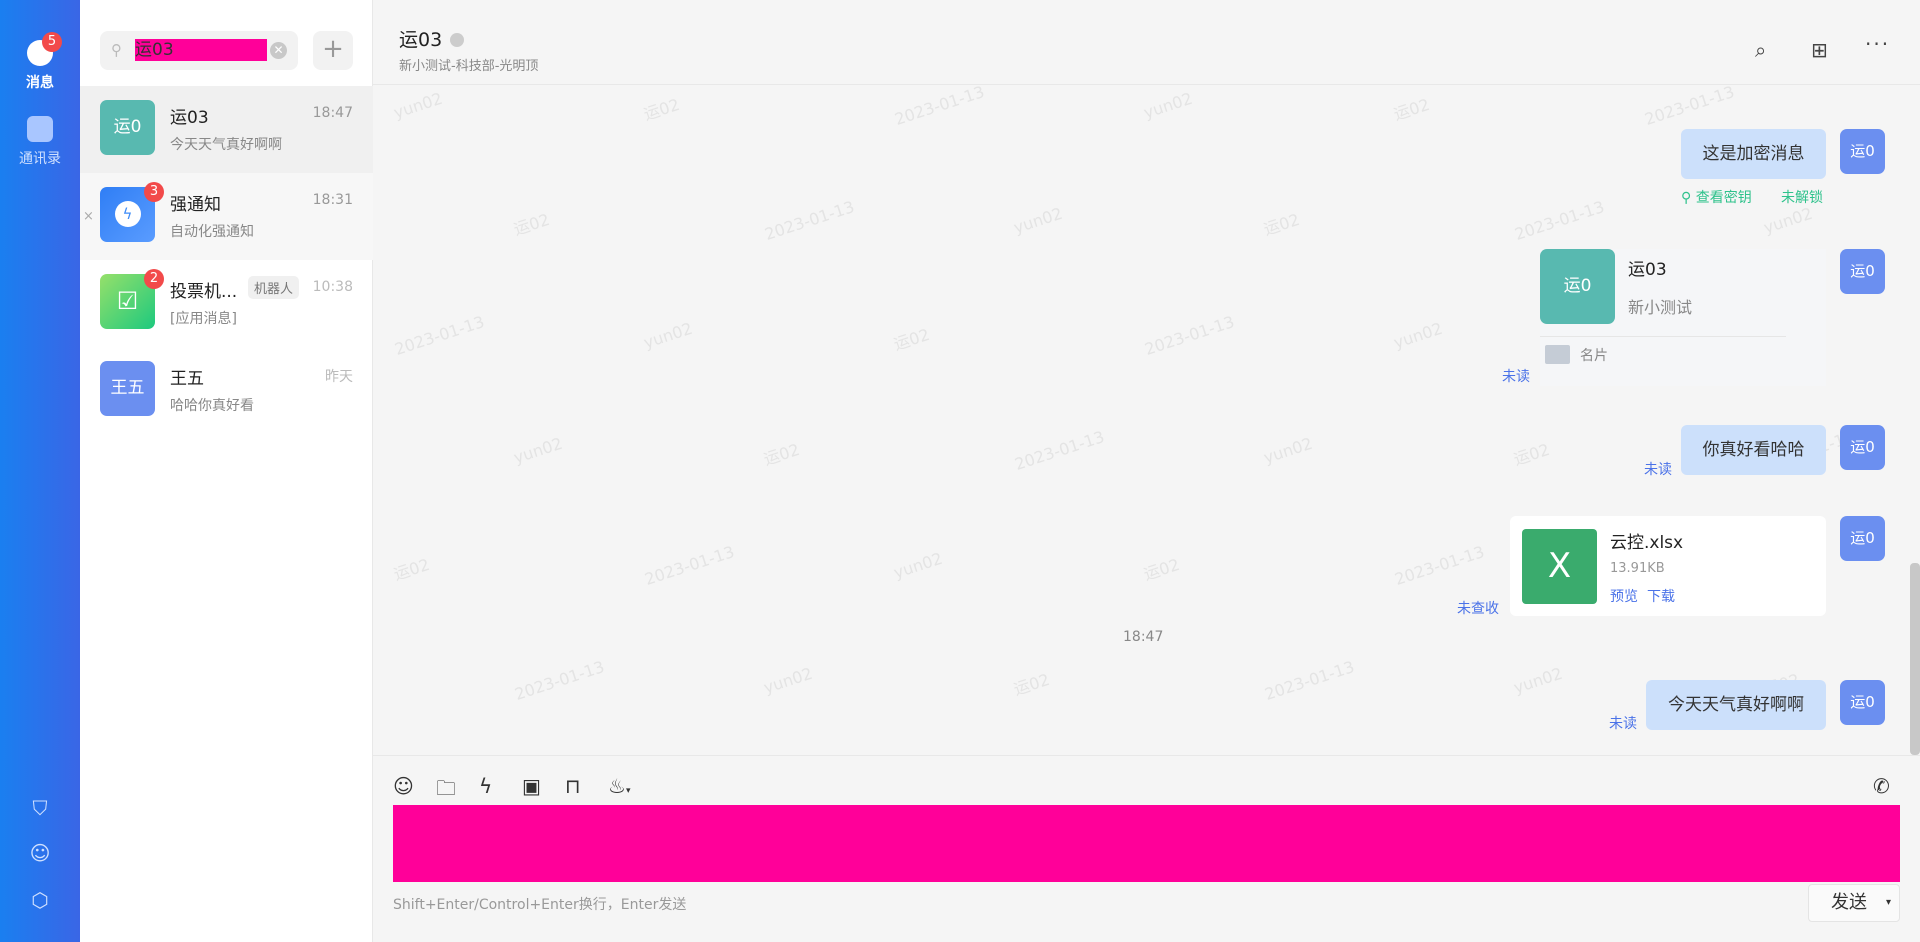 This screenshot has width=1920, height=942. I want to click on download-link: 下载, so click(1661, 596).